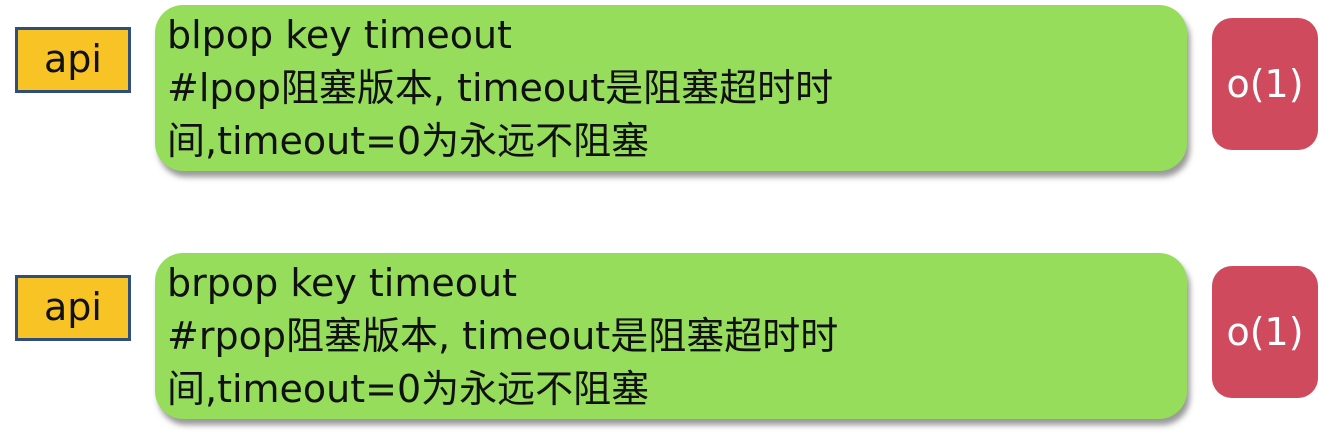 This screenshot has height=438, width=1323. What do you see at coordinates (500, 88) in the screenshot?
I see `command-description-line: #lpop阻塞版本, timeout是阻塞超时时` at bounding box center [500, 88].